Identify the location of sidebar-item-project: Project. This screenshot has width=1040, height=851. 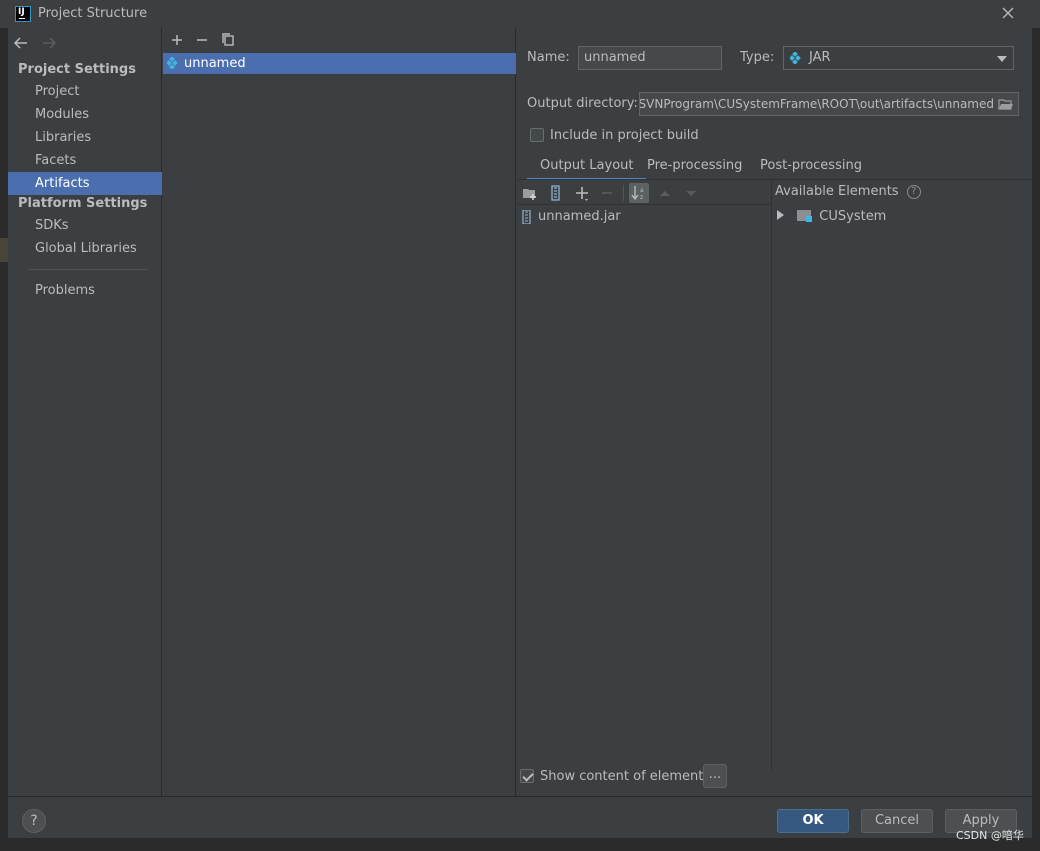
(85, 91).